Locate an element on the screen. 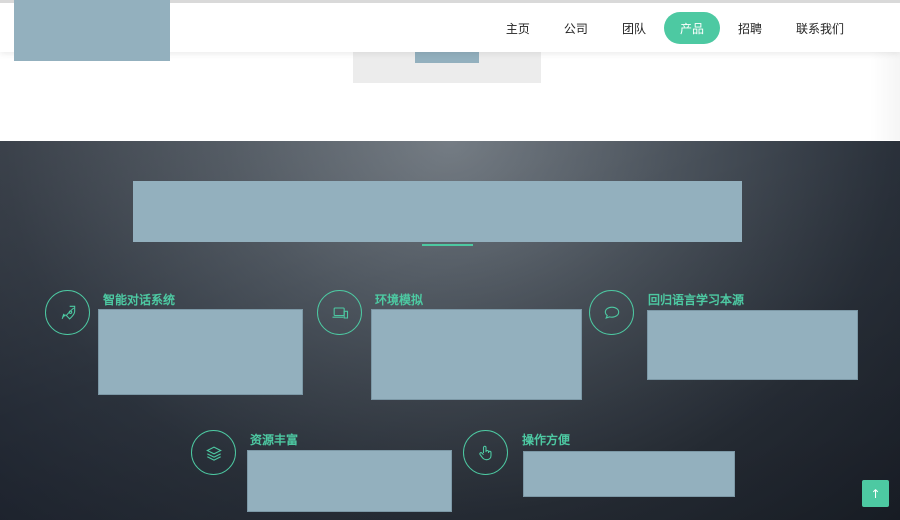  feature-title: 资源丰富 is located at coordinates (274, 440).